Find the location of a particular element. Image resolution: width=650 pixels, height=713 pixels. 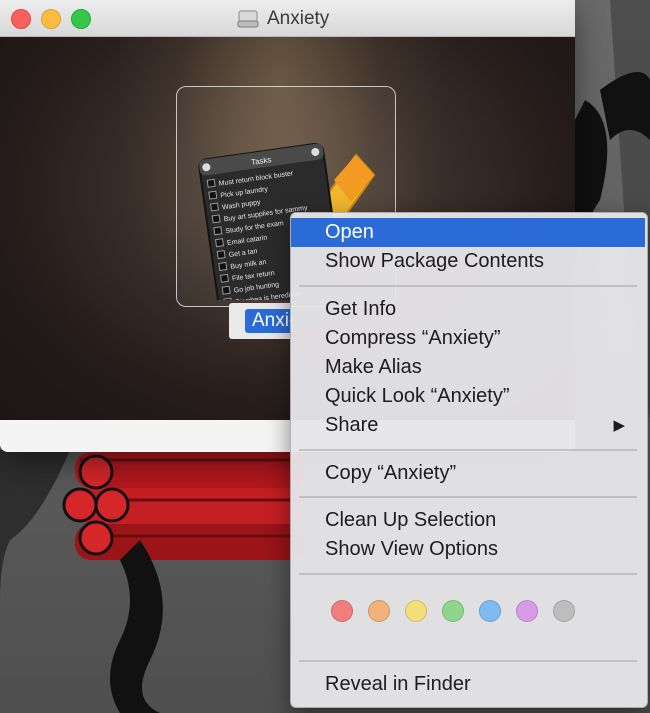

menu-item-show-view-options: Show View Options is located at coordinates (468, 549).